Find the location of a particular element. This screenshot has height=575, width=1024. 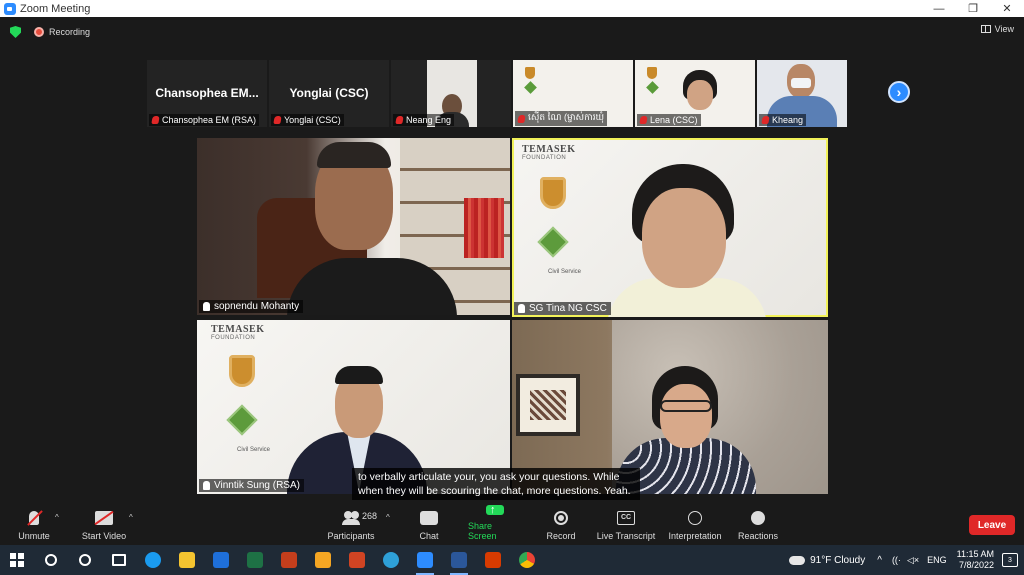

leave-button: Leave is located at coordinates (992, 525).